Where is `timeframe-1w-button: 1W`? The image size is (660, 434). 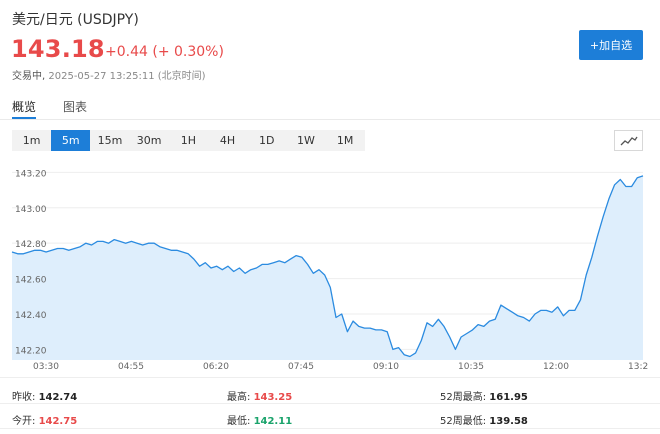 timeframe-1w-button: 1W is located at coordinates (305, 140).